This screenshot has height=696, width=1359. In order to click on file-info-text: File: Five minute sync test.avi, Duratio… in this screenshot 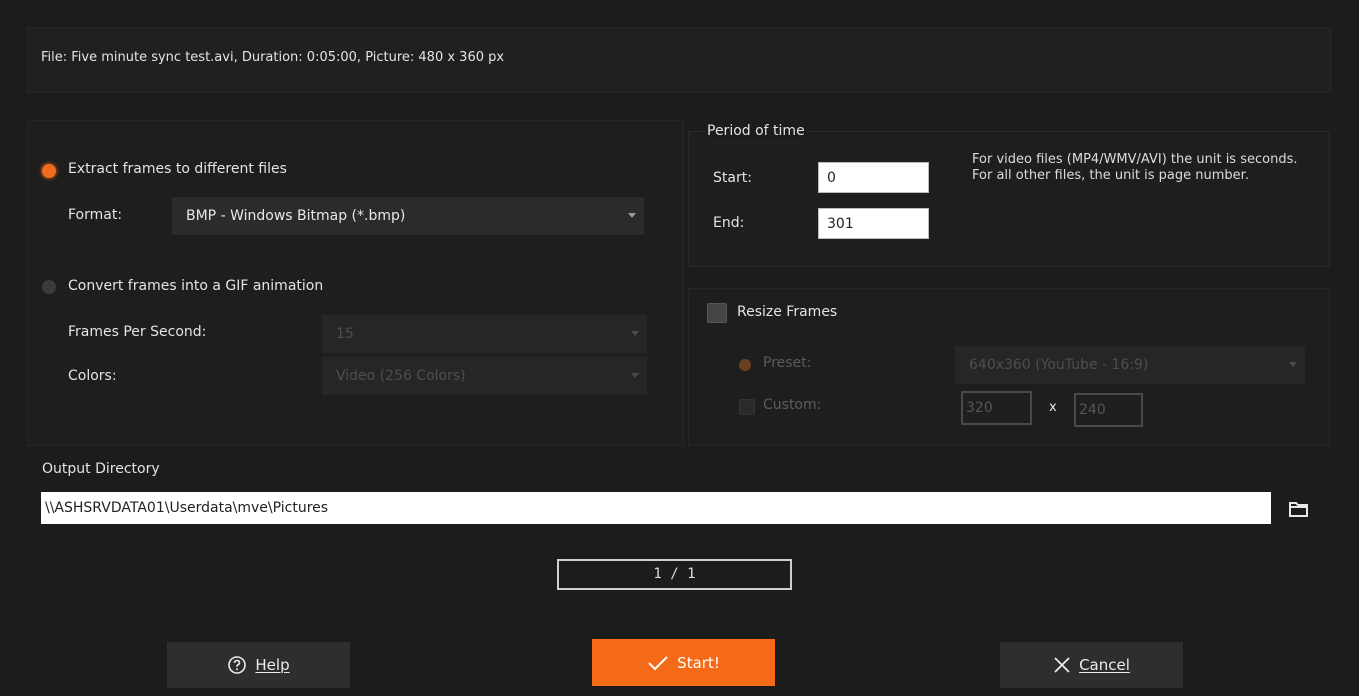, I will do `click(273, 57)`.